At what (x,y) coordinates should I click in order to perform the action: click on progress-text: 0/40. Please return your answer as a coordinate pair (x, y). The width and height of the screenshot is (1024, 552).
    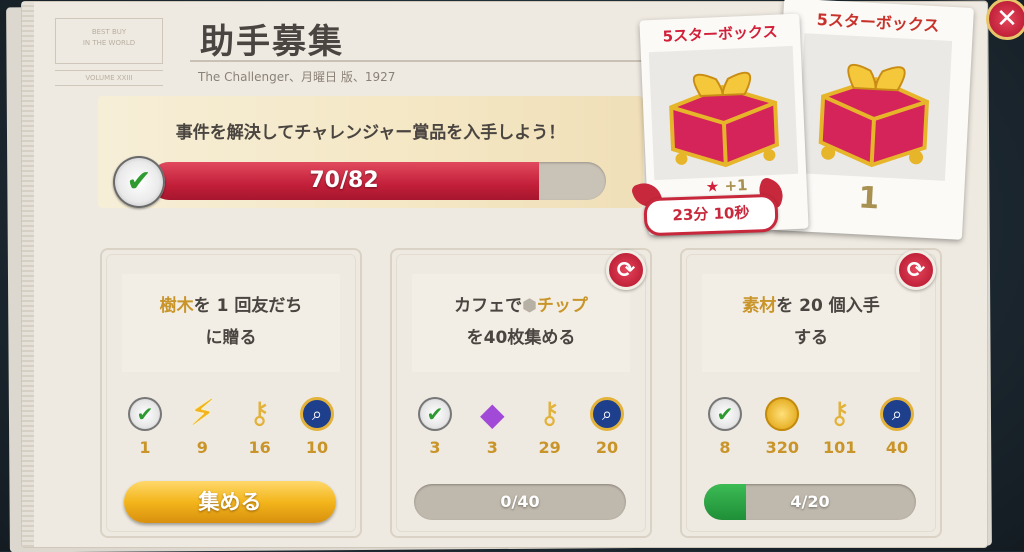
    Looking at the image, I should click on (520, 501).